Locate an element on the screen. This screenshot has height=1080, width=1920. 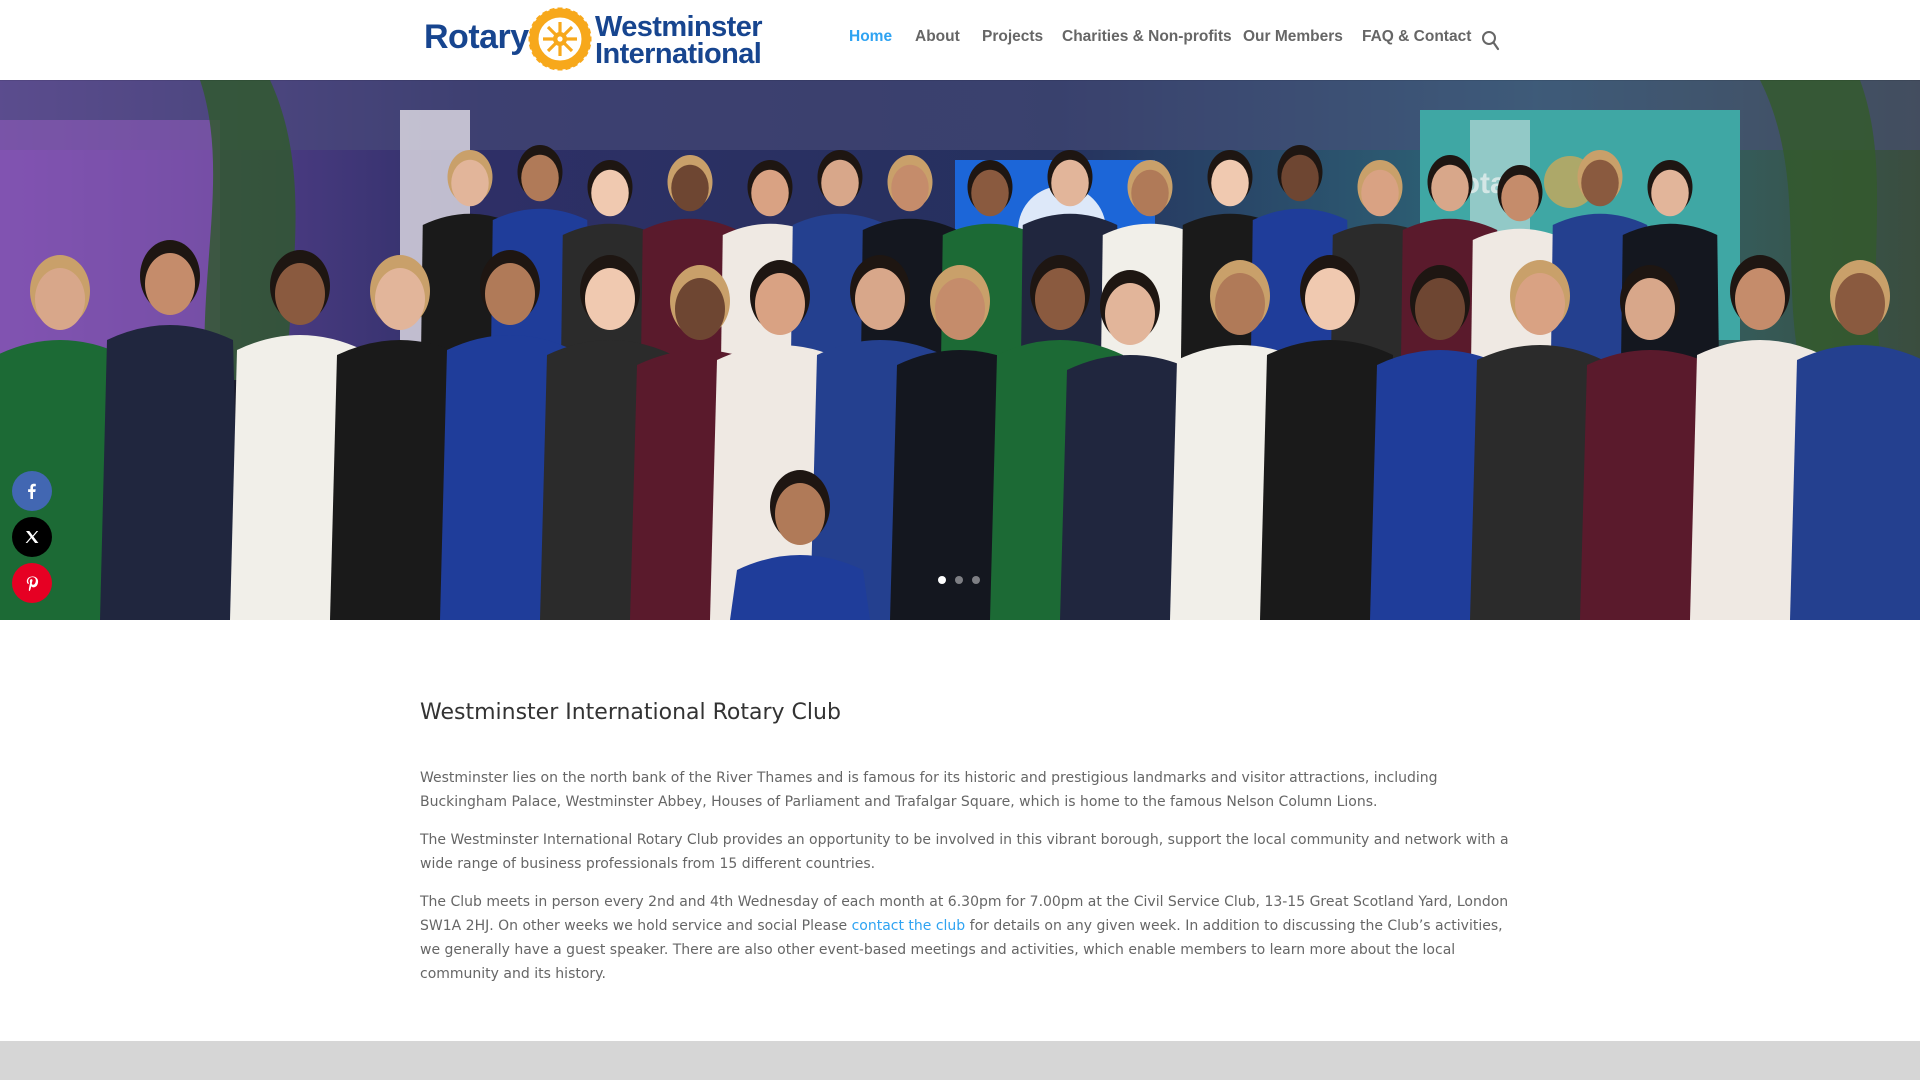
nav-item-home: Home is located at coordinates (870, 37).